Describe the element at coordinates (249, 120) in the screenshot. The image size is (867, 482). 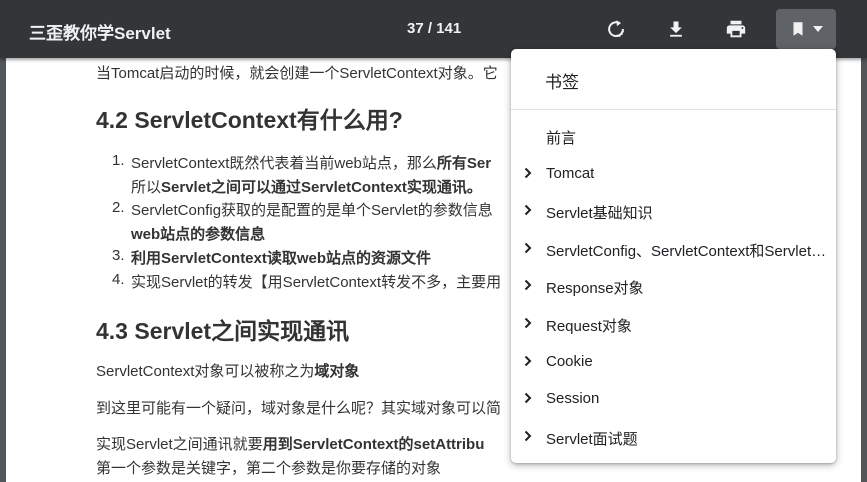
I see `section-heading-4-2: 4.2 ServletContext有什么用?` at that location.